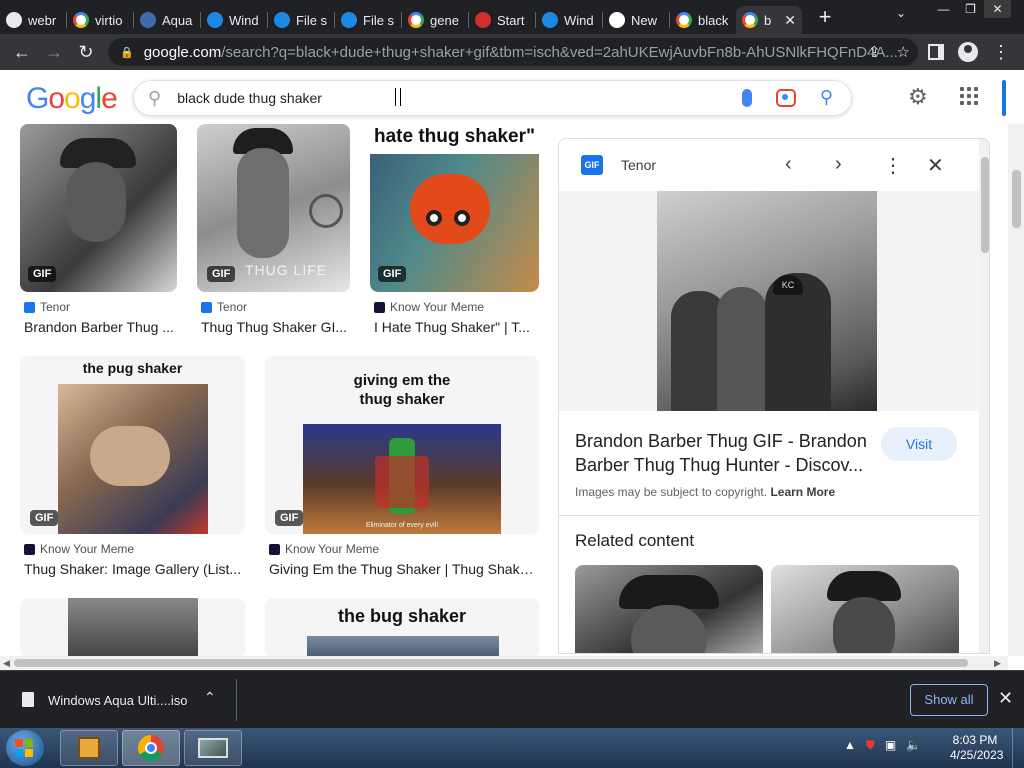 This screenshot has height=768, width=1024. Describe the element at coordinates (244, 20) in the screenshot. I see `tab-label: Wind` at that location.